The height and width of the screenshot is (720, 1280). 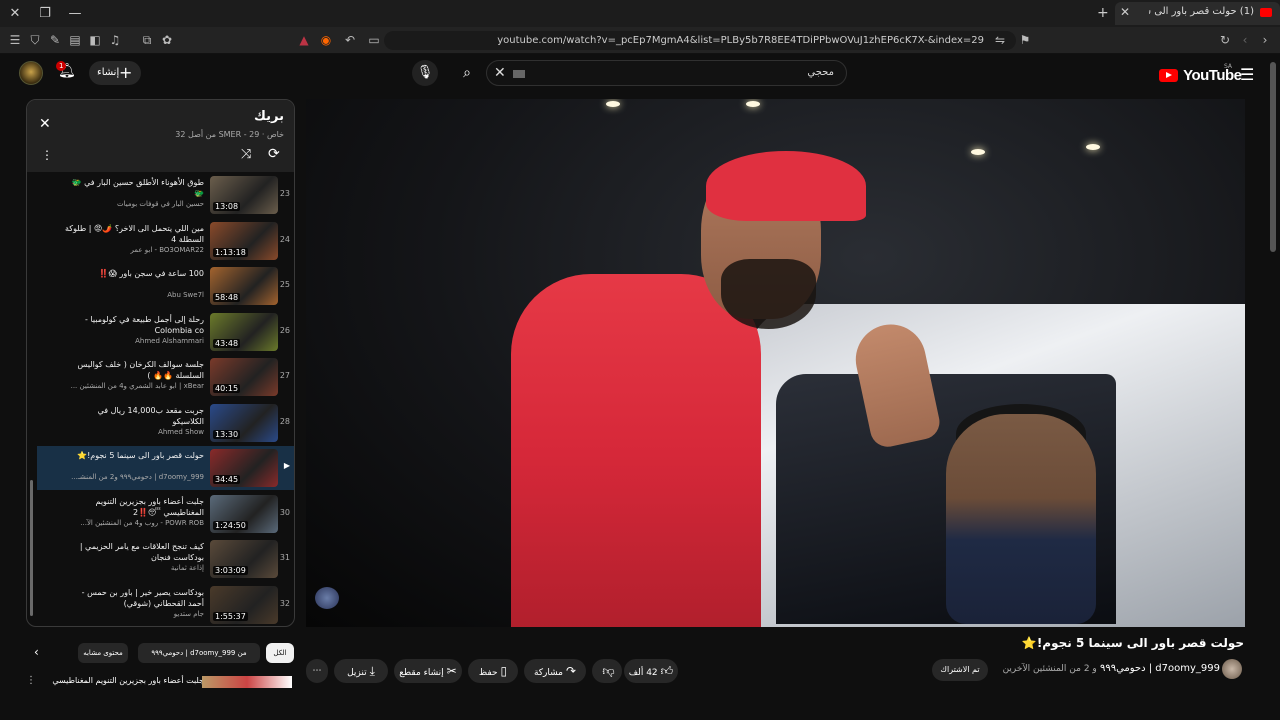 I want to click on brave-shield-icon: ◉, so click(x=326, y=40).